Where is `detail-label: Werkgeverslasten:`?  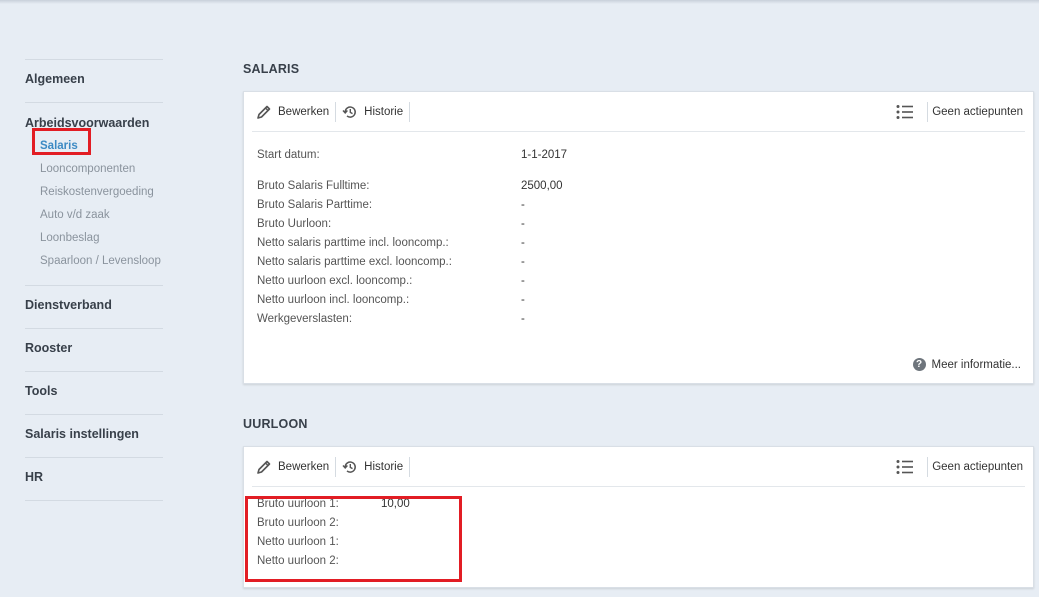
detail-label: Werkgeverslasten: is located at coordinates (305, 319).